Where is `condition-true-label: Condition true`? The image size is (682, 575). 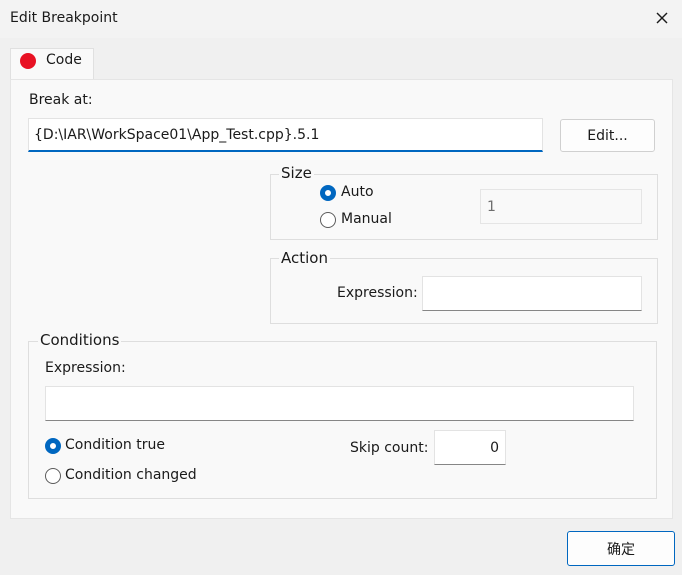
condition-true-label: Condition true is located at coordinates (115, 445).